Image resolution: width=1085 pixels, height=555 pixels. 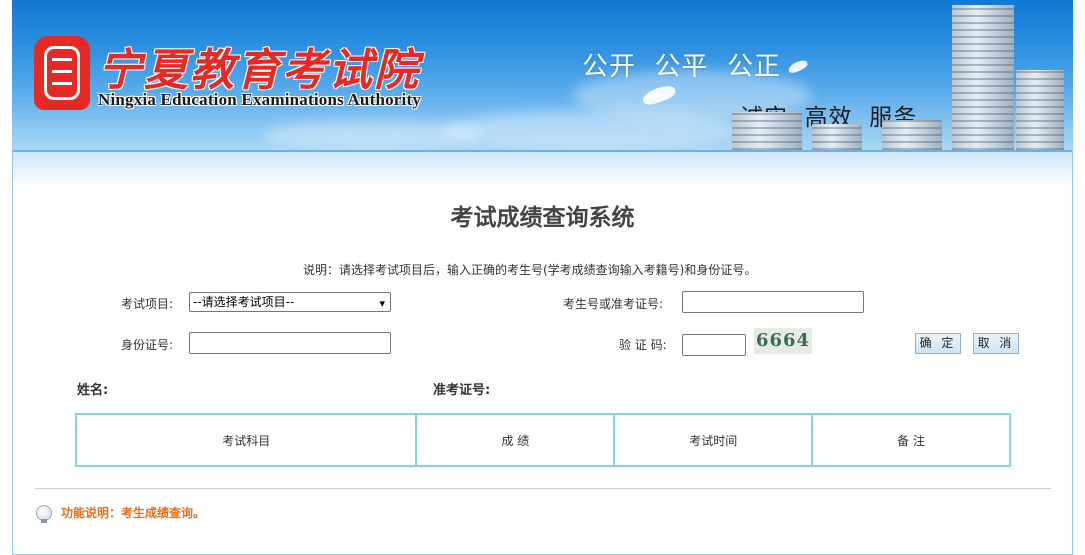 I want to click on results-table: 考试科目 成 绩 考试时间 备 注, so click(x=542, y=440).